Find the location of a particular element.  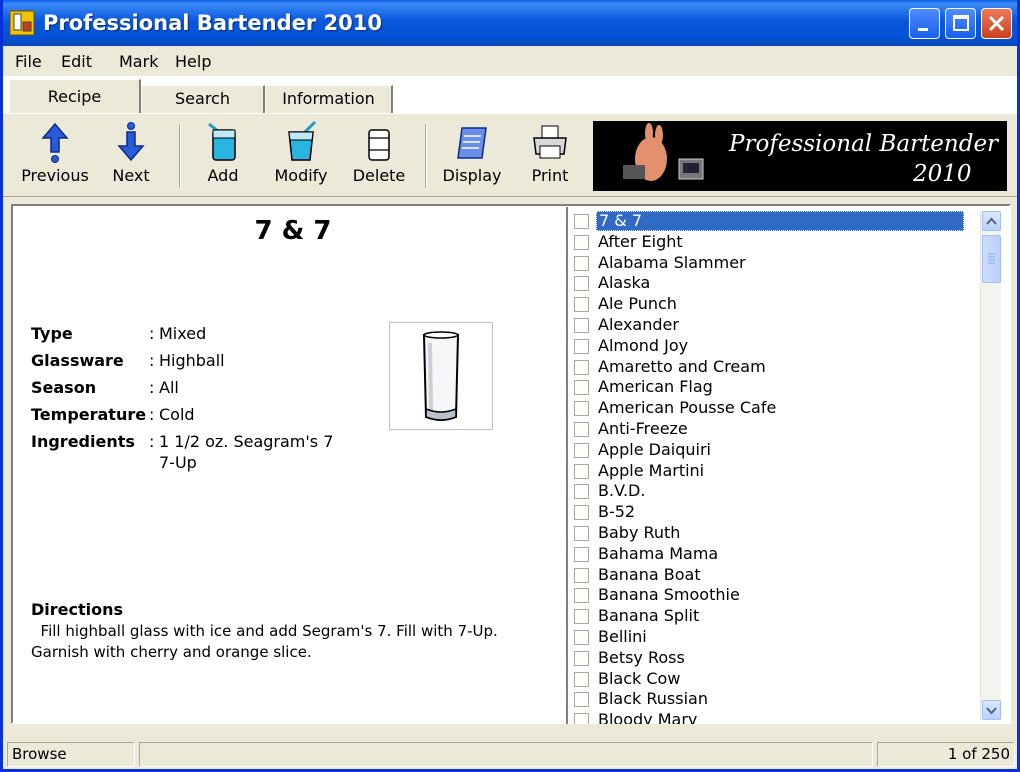

scroll-thumb is located at coordinates (991, 259).